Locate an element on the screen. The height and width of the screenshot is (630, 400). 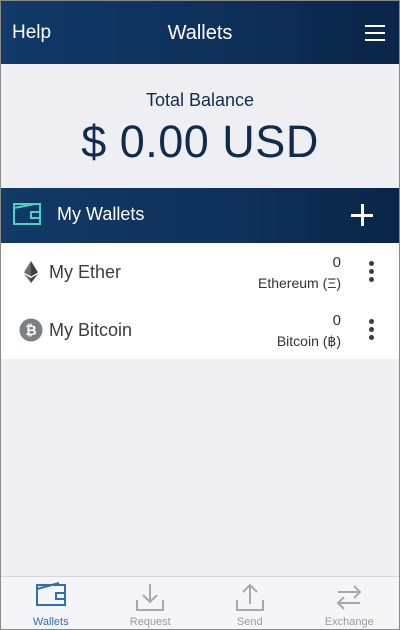
bitcoin-icon: ₿ is located at coordinates (31, 330).